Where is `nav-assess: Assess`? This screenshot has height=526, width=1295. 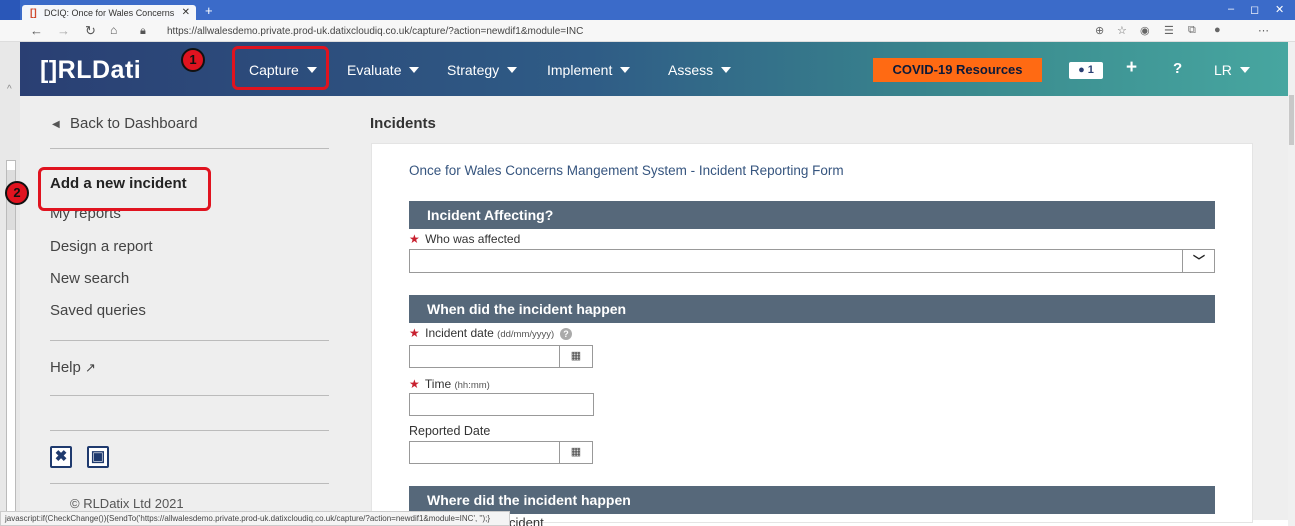
nav-assess: Assess is located at coordinates (700, 70).